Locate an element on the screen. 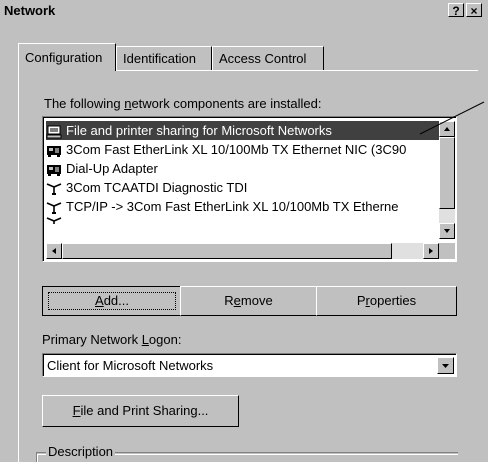 The height and width of the screenshot is (462, 488). sharing-service-icon is located at coordinates (54, 132).